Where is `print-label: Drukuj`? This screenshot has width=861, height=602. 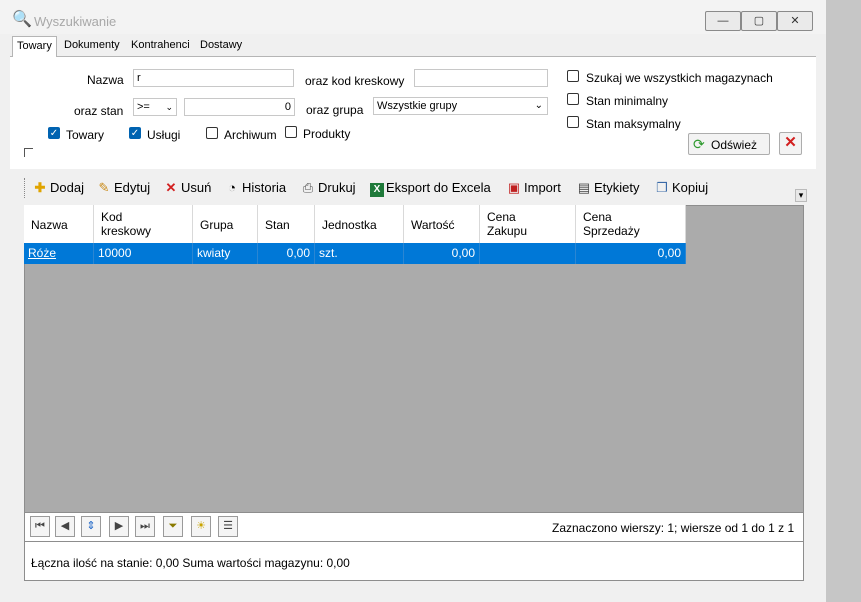 print-label: Drukuj is located at coordinates (337, 187).